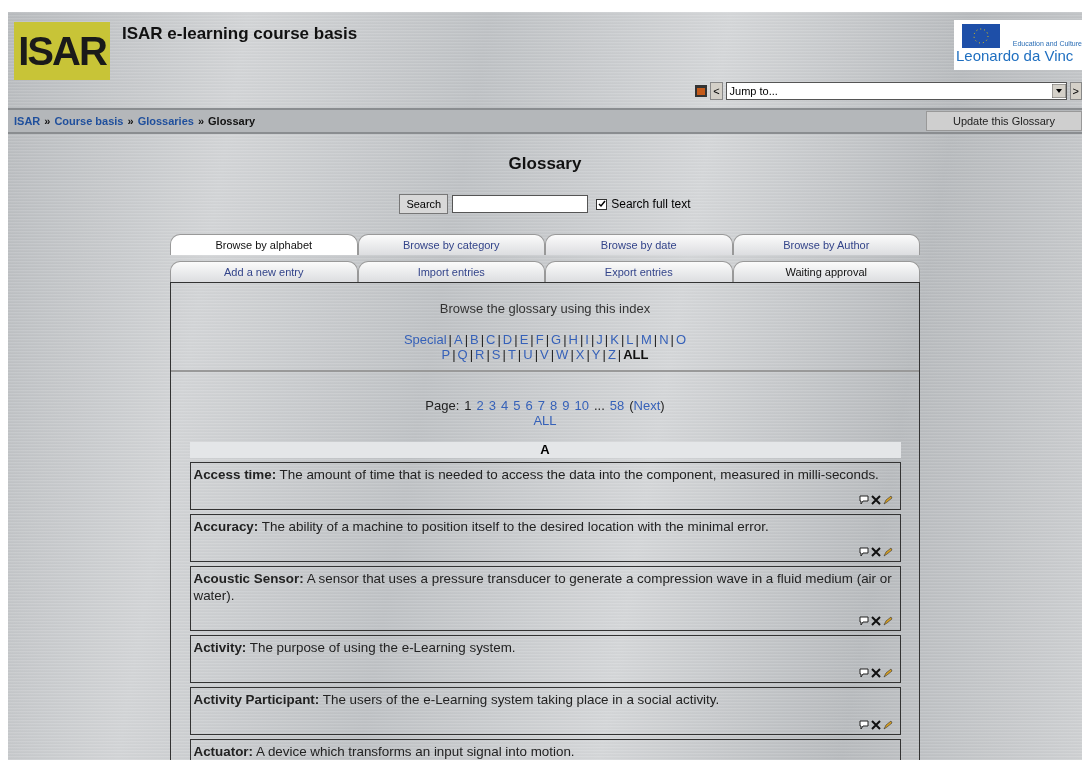 Image resolution: width=1082 pixels, height=760 pixels. I want to click on tab: Browse by category, so click(451, 244).